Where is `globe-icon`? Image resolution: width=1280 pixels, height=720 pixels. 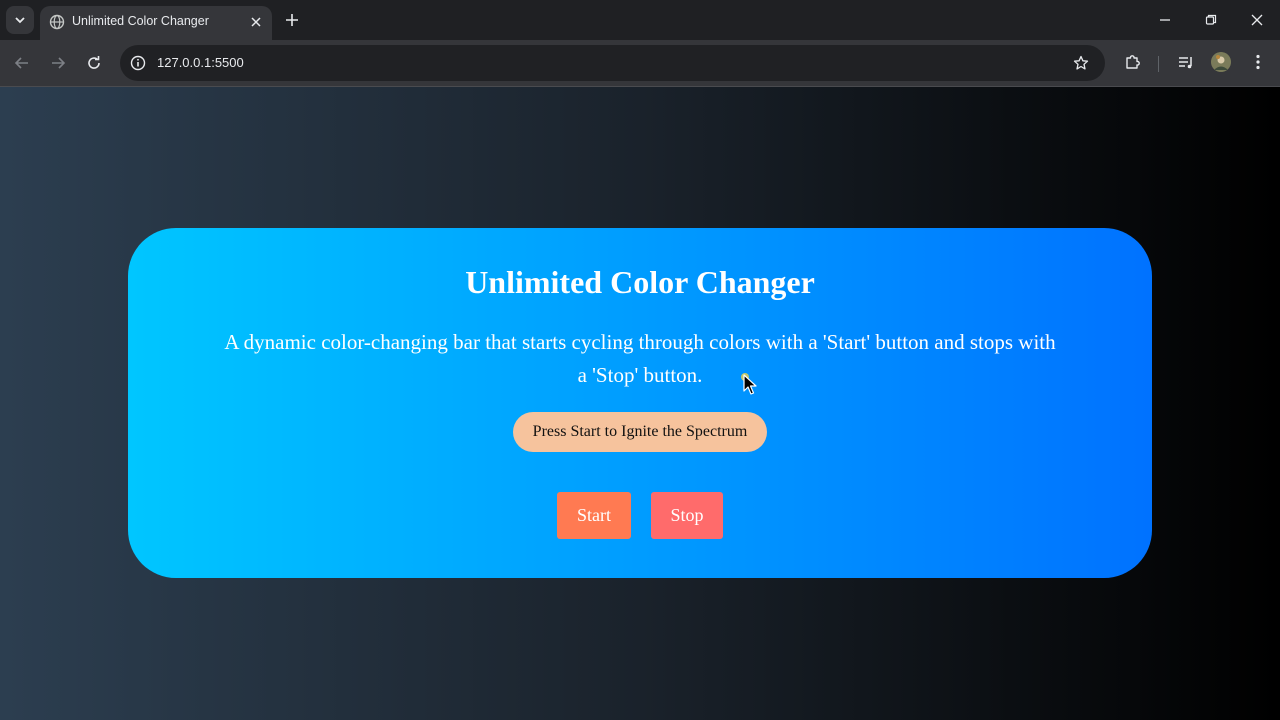 globe-icon is located at coordinates (57, 22).